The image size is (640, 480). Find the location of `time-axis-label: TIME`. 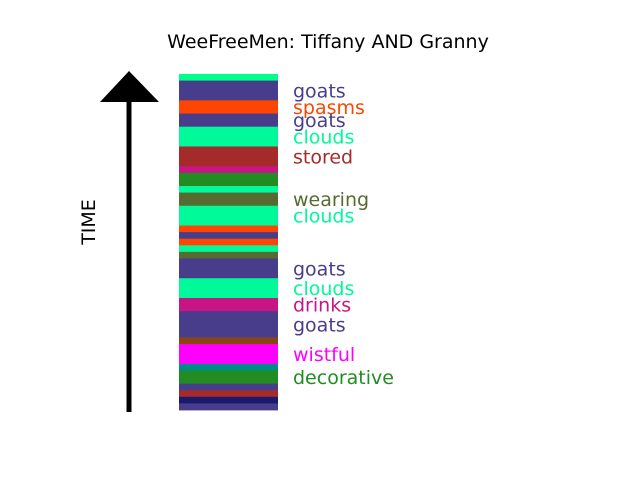

time-axis-label: TIME is located at coordinates (89, 222).